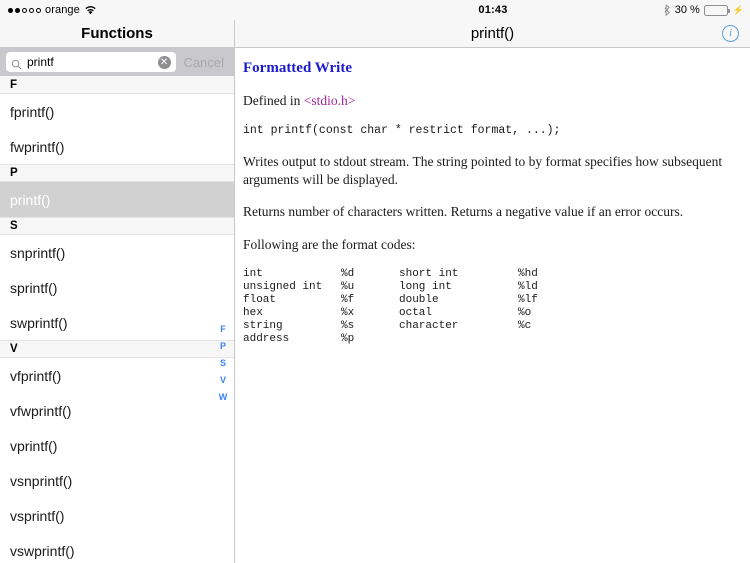 The width and height of the screenshot is (750, 563). I want to click on format-code-cell: %o, so click(525, 312).